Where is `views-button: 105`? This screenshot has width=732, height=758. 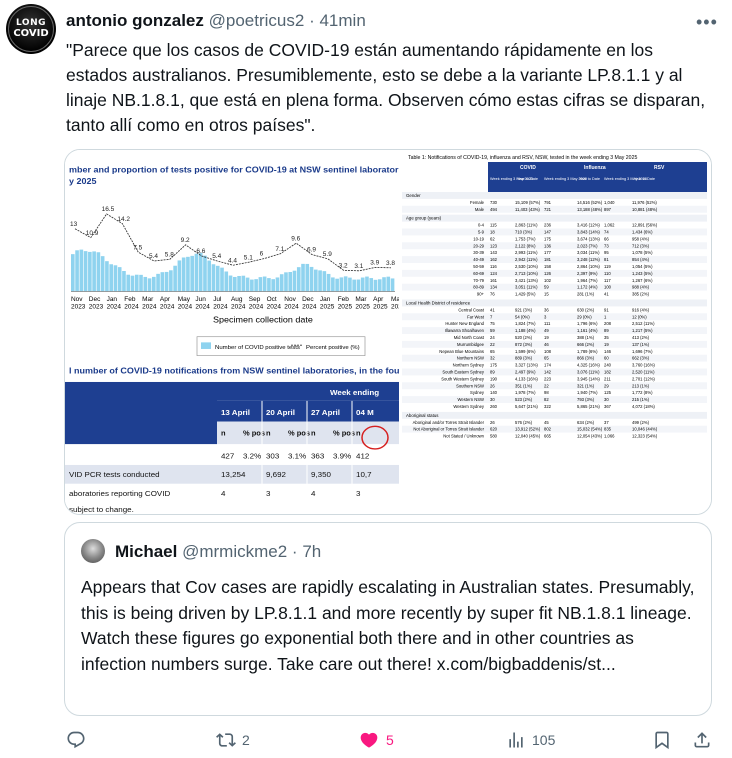 views-button: 105 is located at coordinates (530, 740).